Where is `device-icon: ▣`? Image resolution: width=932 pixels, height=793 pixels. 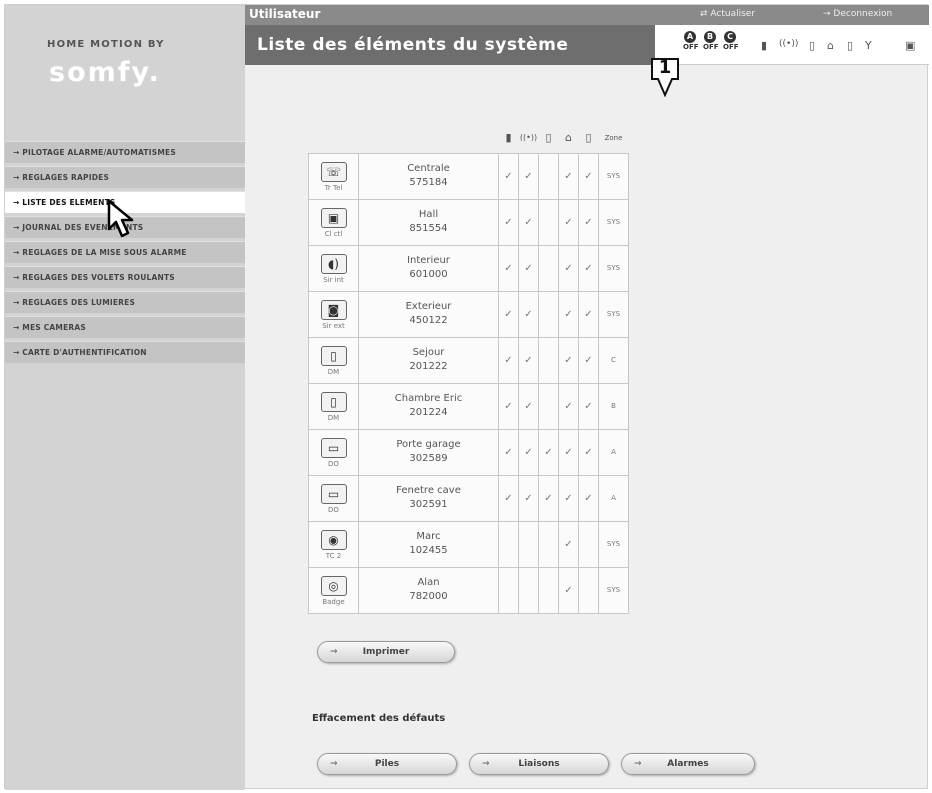
device-icon: ▣ is located at coordinates (333, 218).